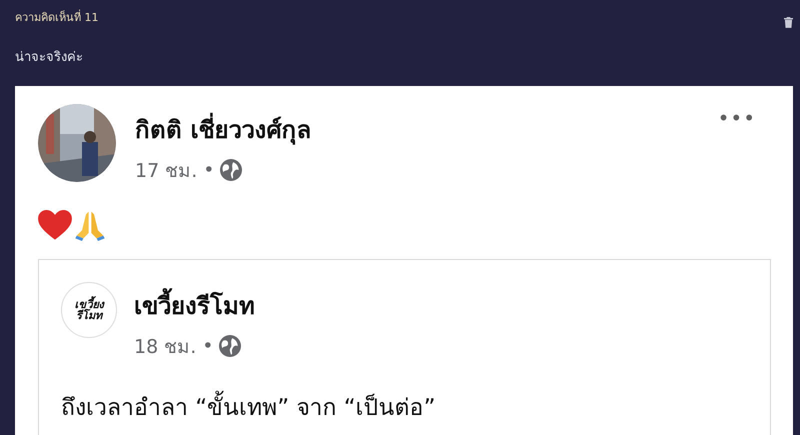 Image resolution: width=800 pixels, height=435 pixels. Describe the element at coordinates (166, 170) in the screenshot. I see `post-time: 17 ชม.` at that location.